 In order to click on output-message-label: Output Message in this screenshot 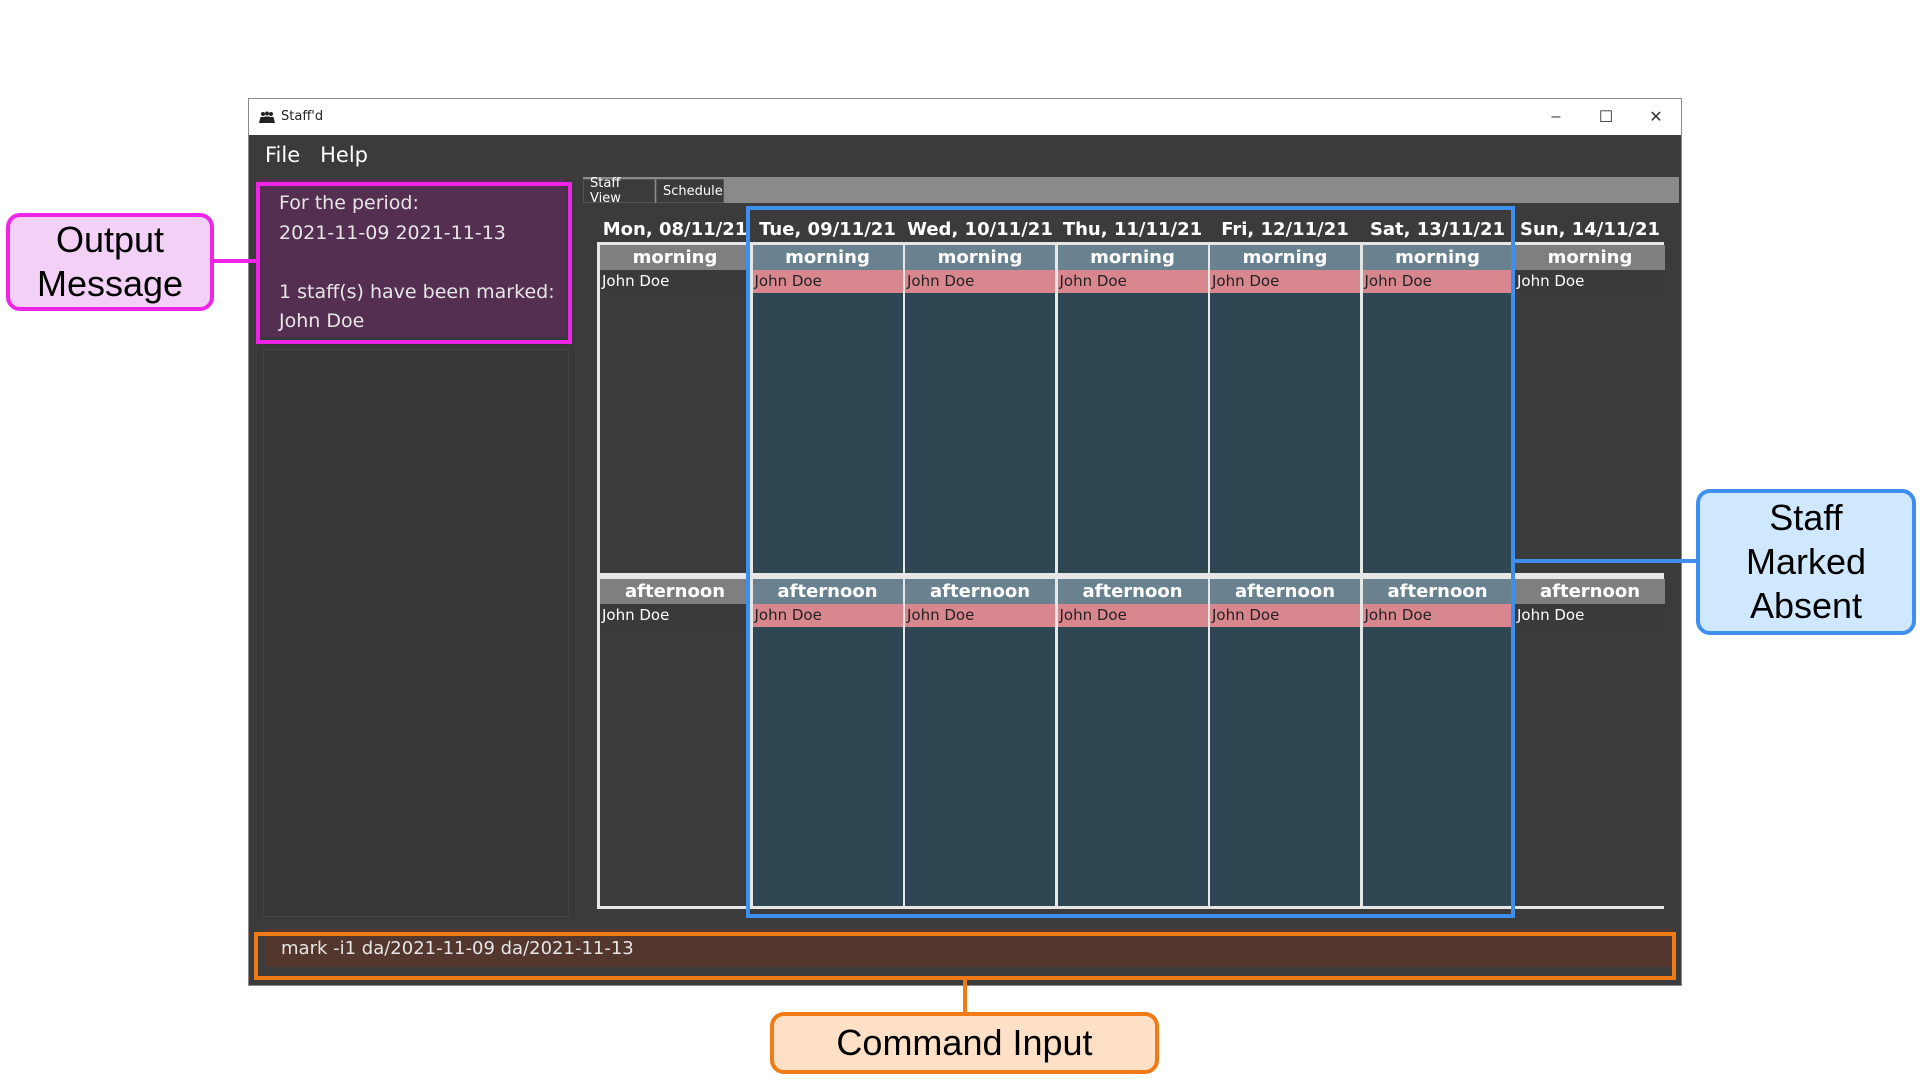, I will do `click(110, 261)`.